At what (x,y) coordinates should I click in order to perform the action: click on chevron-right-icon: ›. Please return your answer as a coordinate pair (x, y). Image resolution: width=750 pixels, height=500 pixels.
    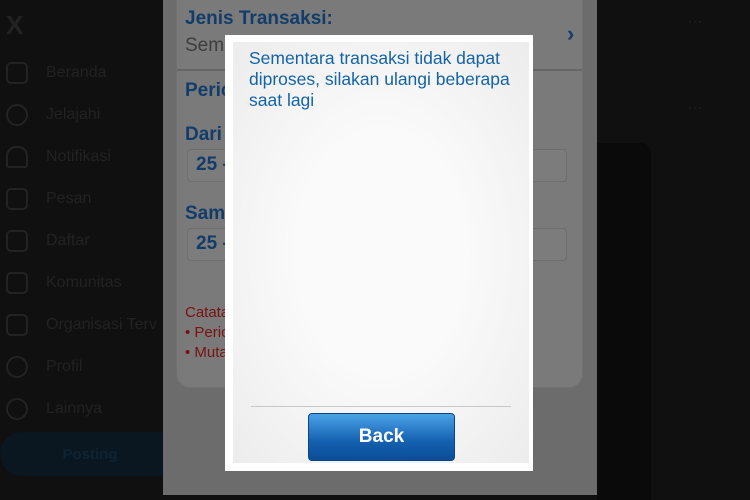
    Looking at the image, I should click on (570, 34).